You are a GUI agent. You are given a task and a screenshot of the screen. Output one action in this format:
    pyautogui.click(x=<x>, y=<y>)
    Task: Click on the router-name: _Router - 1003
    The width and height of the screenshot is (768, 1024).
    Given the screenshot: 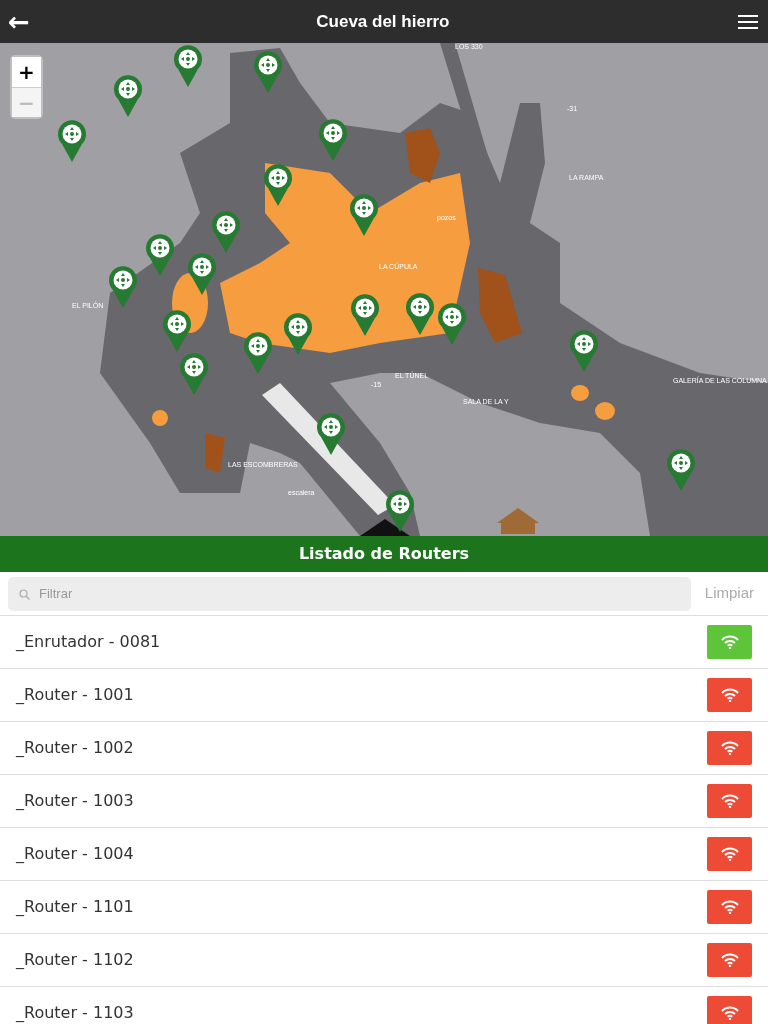 What is the action you would take?
    pyautogui.click(x=75, y=801)
    